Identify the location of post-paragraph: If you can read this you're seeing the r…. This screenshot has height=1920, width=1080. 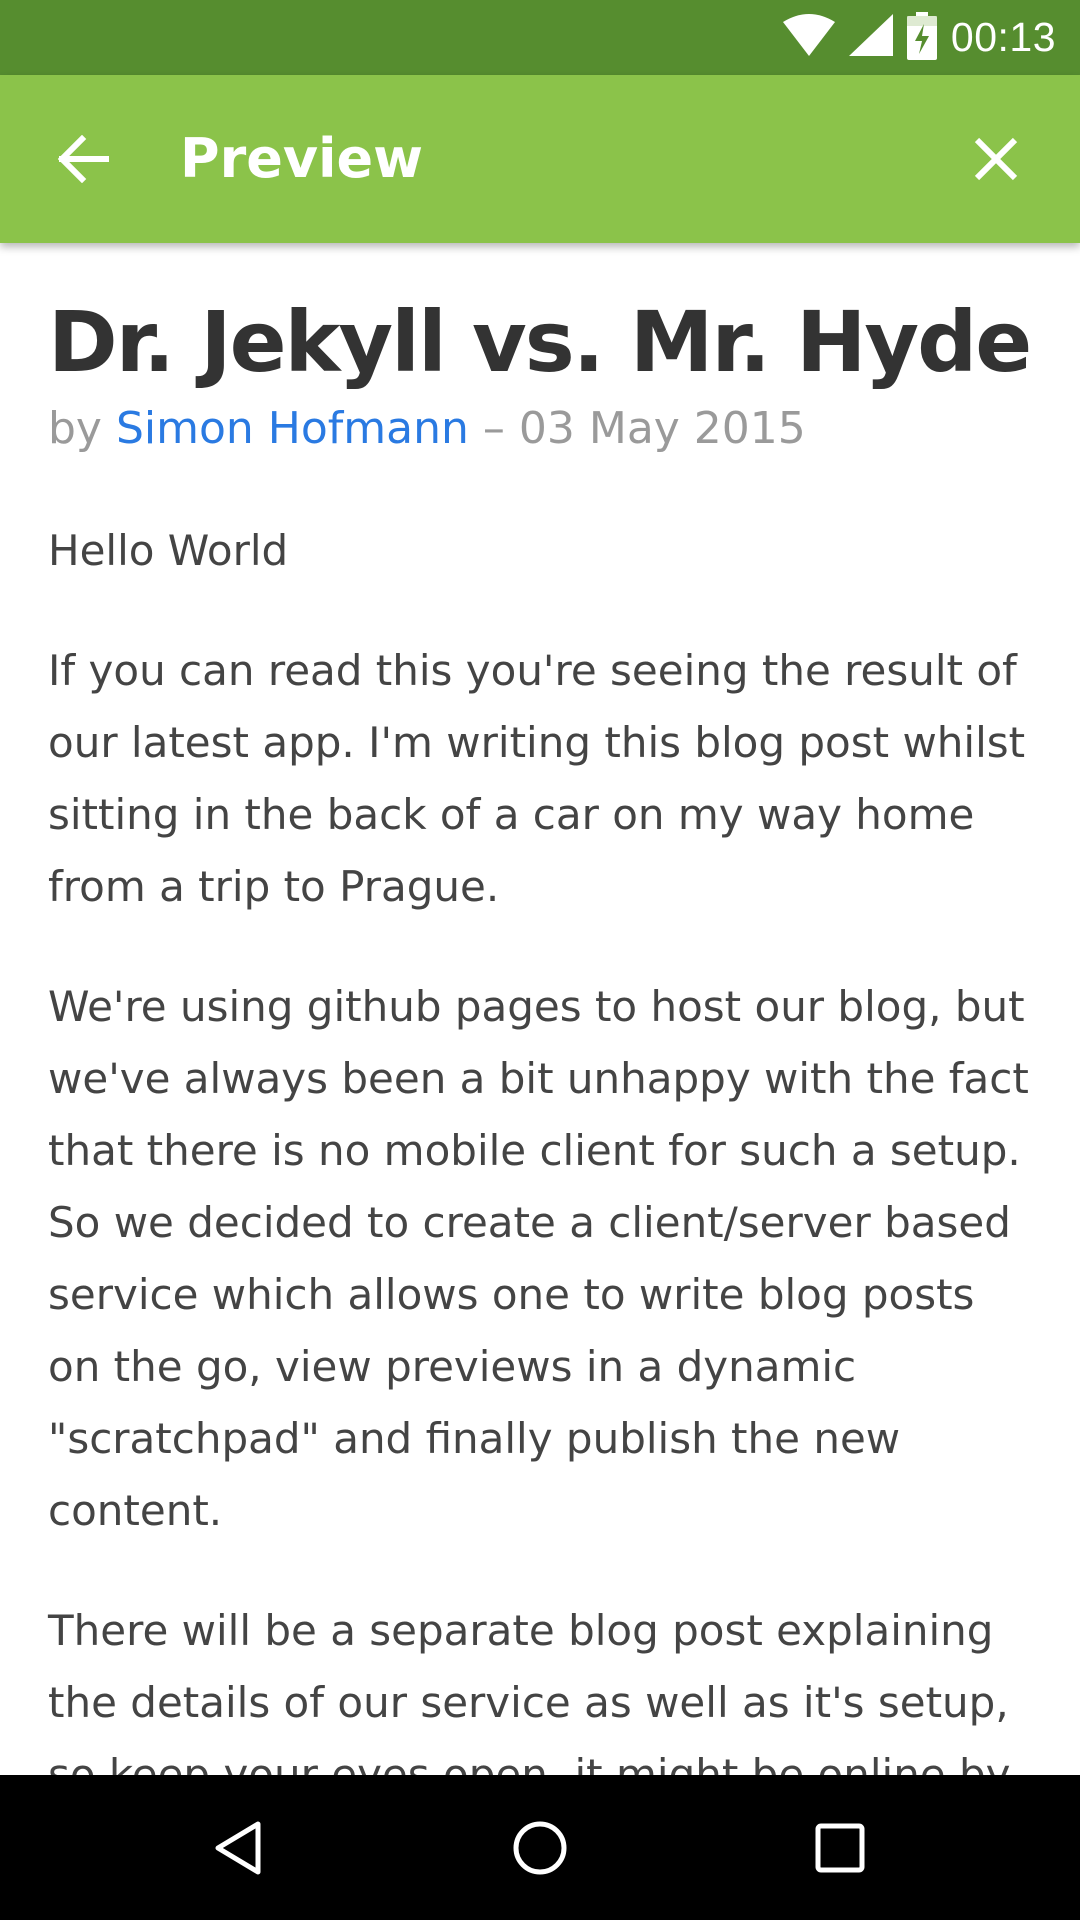
(537, 778).